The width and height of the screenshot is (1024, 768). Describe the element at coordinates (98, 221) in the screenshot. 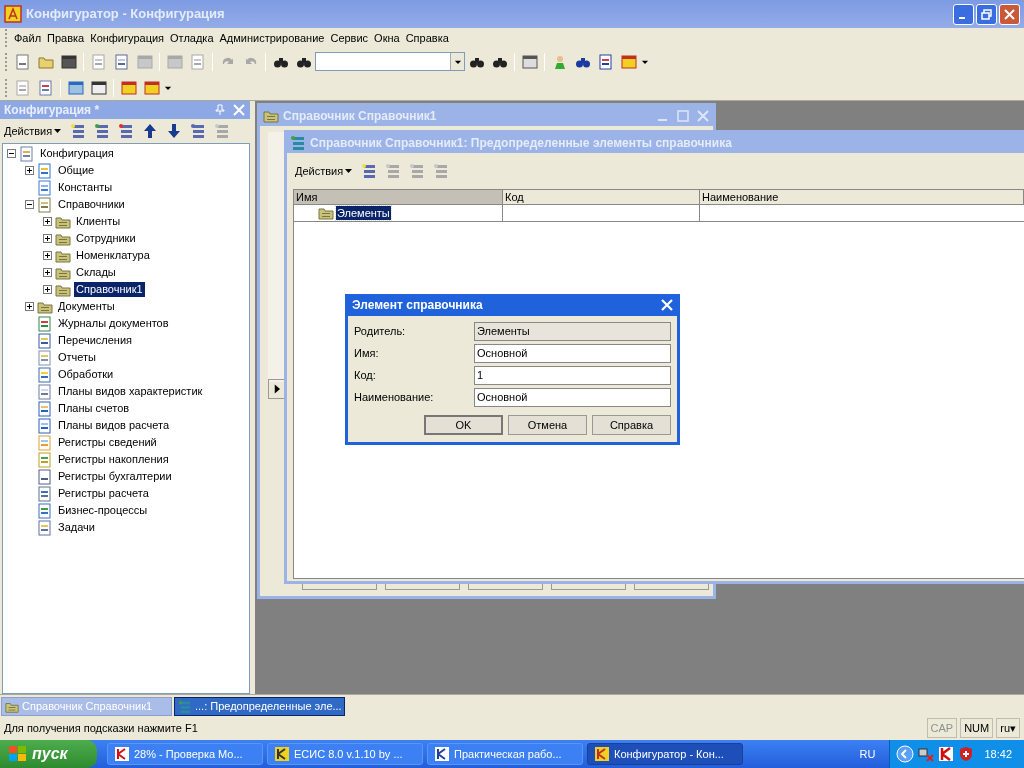

I see `tree-item: Клиенты` at that location.